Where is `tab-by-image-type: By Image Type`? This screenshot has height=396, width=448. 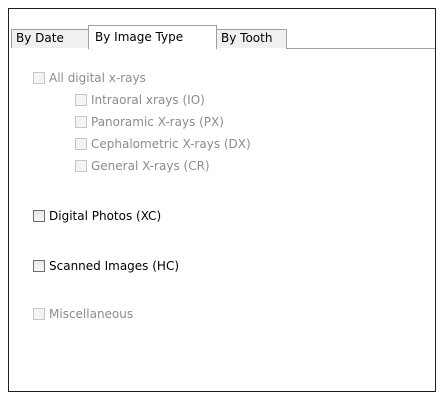 tab-by-image-type: By Image Type is located at coordinates (152, 37).